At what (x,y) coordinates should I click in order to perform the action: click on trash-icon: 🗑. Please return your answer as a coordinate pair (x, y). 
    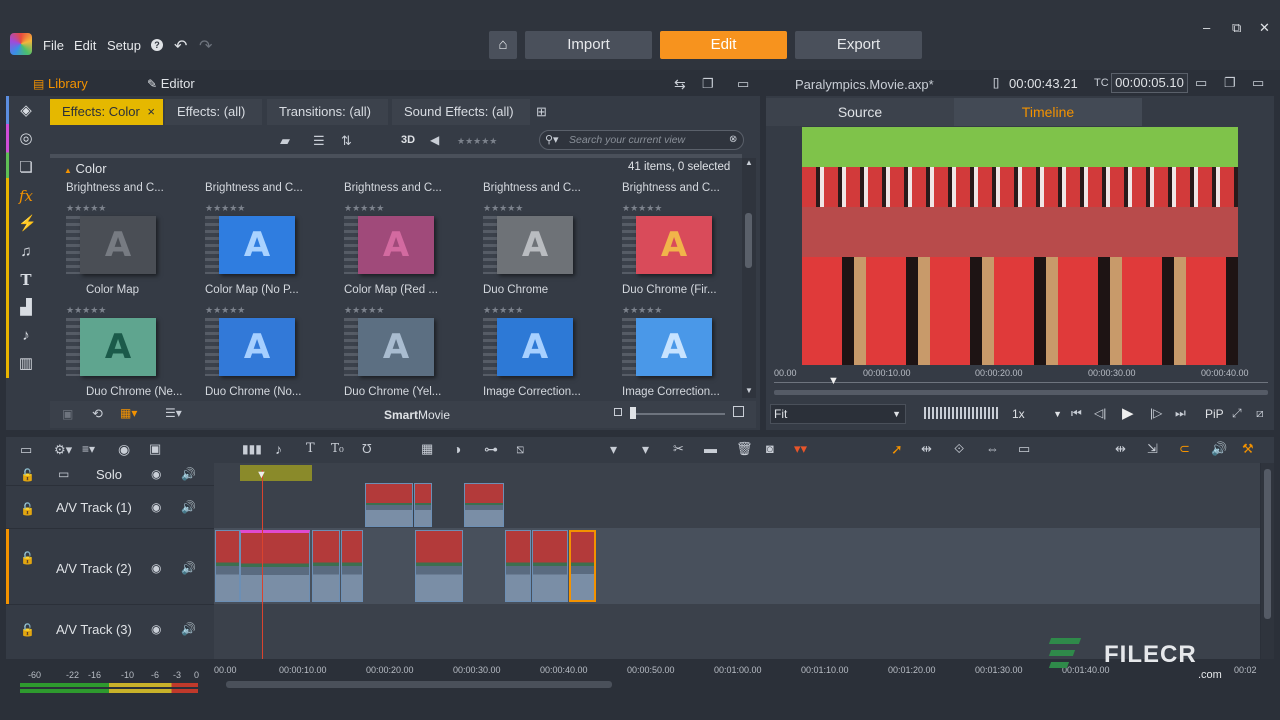
    Looking at the image, I should click on (744, 449).